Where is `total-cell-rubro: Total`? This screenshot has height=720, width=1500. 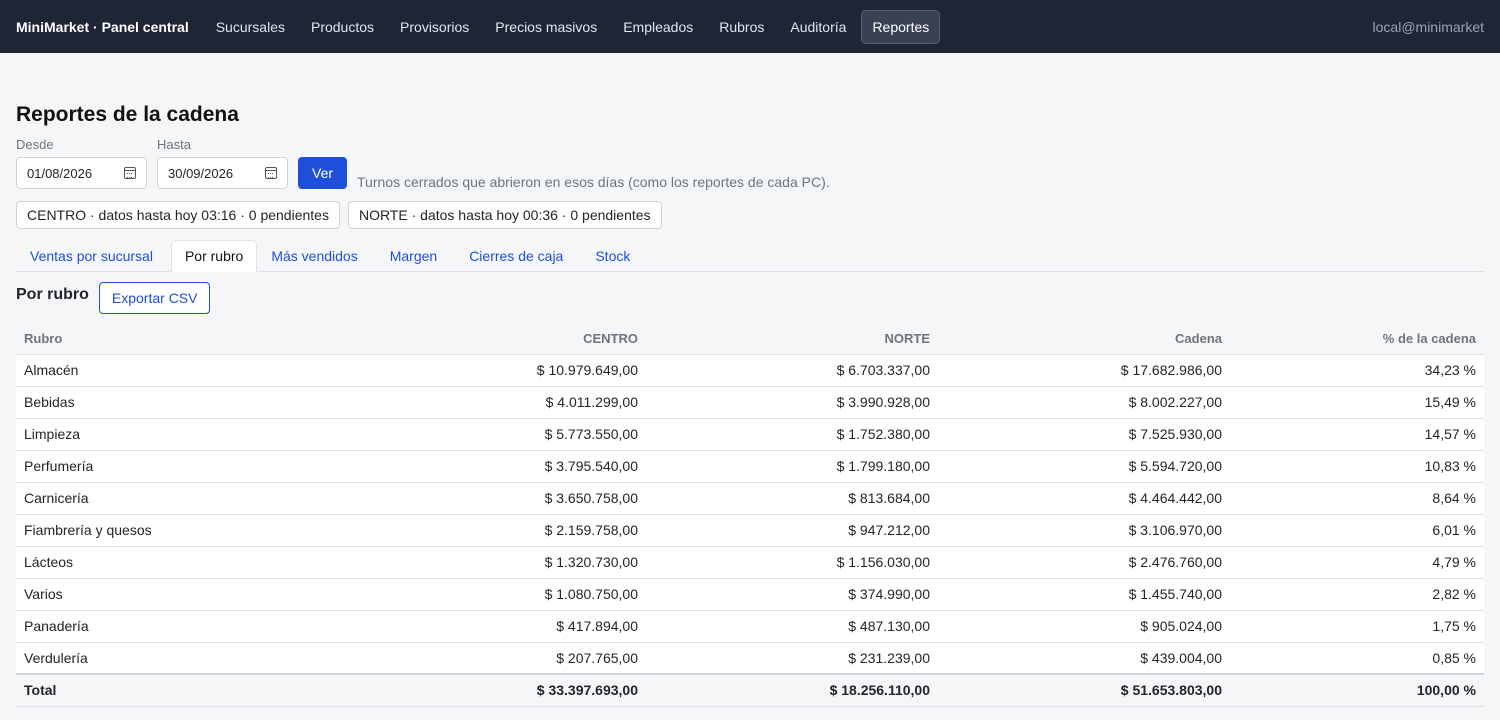
total-cell-rubro: Total is located at coordinates (181, 690).